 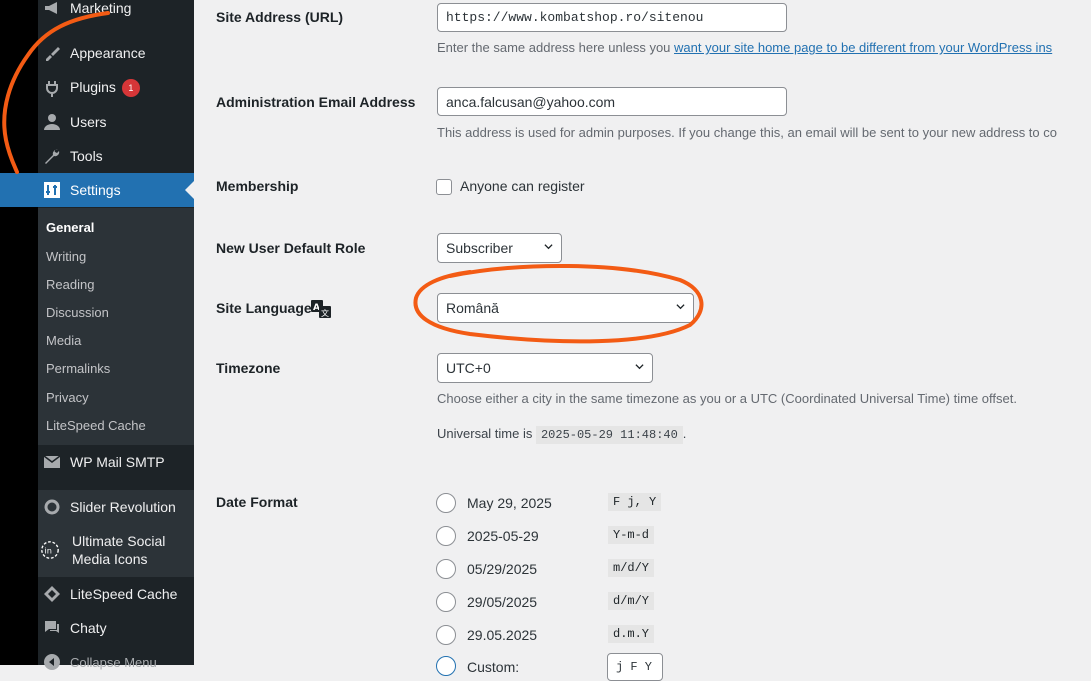 I want to click on universal-time-value: 2025-05-29 11:48:40, so click(x=609, y=435).